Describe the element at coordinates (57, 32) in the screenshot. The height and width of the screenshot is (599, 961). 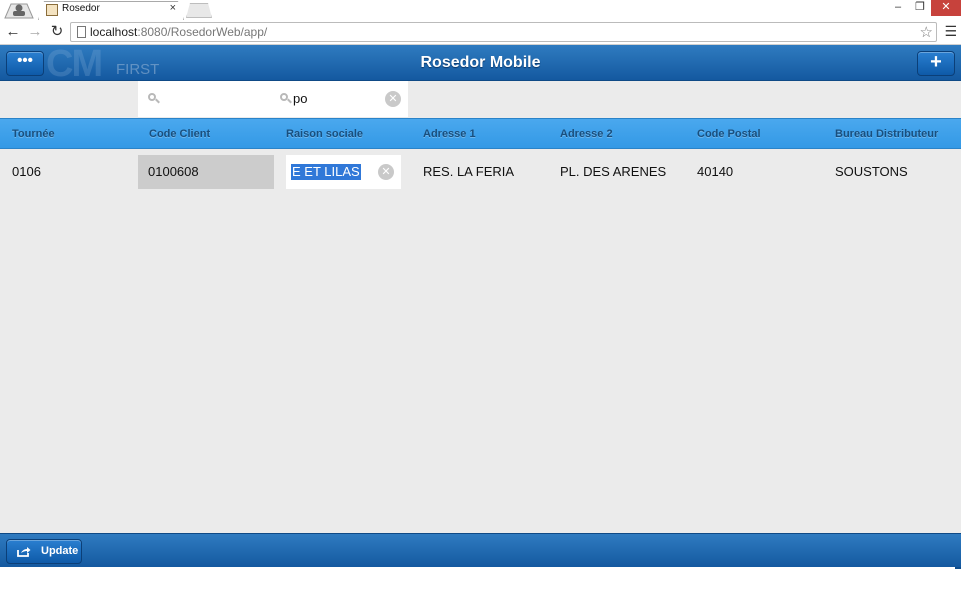
I see `reload-icon: ↻` at that location.